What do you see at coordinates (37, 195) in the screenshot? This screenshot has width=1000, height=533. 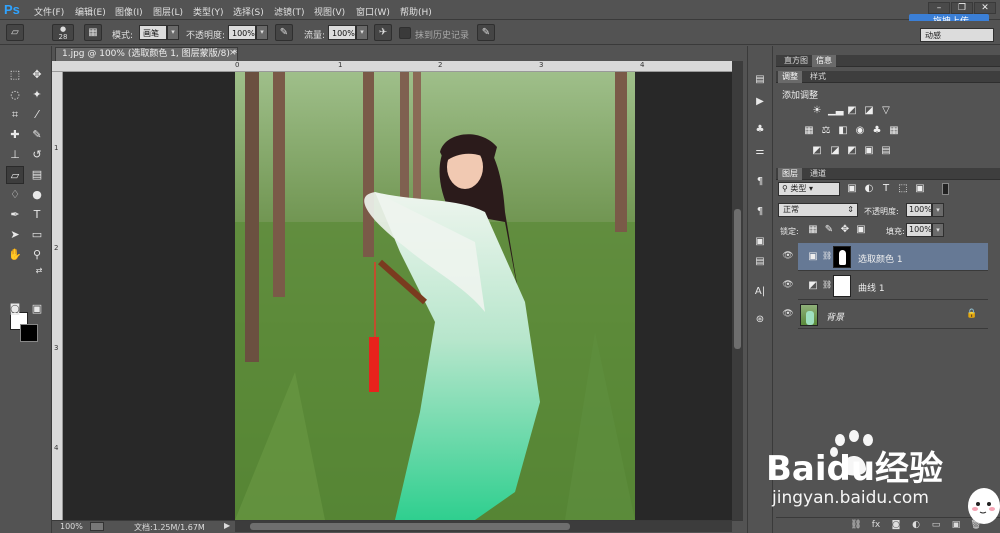 I see `dodge-tool-icon: ●` at bounding box center [37, 195].